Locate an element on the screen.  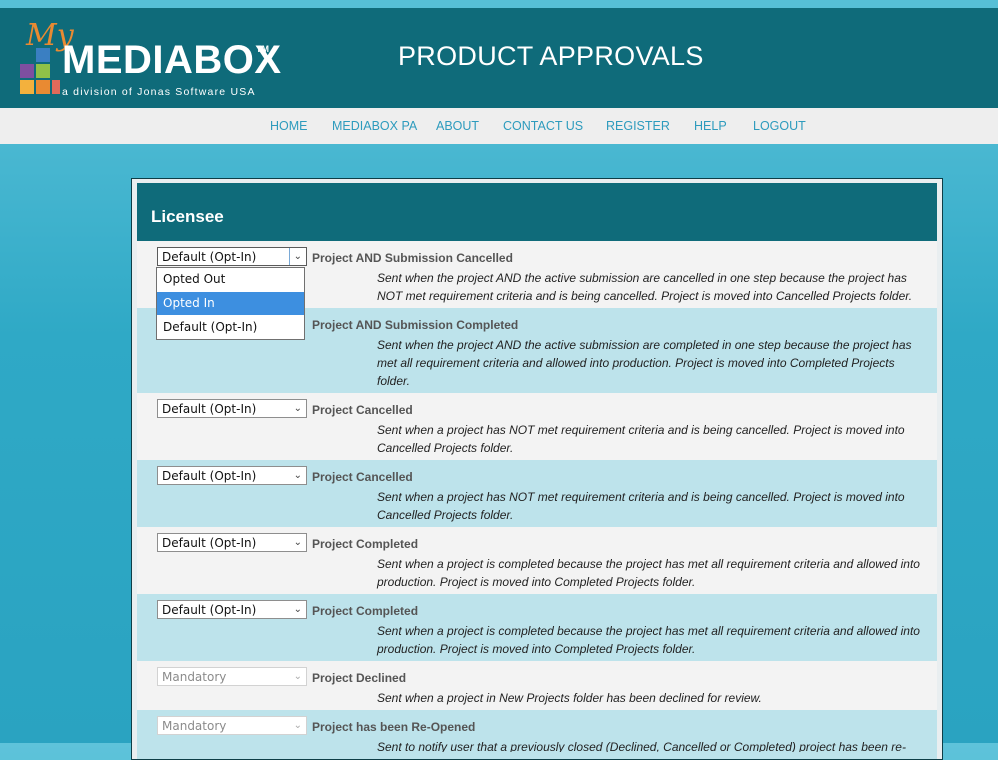
dropdown-option-opted-in: Opted In is located at coordinates (230, 303).